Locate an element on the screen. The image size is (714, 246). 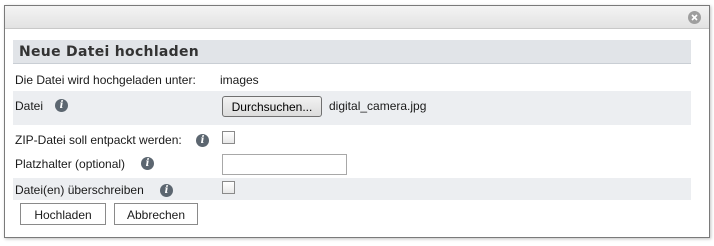
upload-target-label: Die Datei wird hochgeladen unter: is located at coordinates (105, 80).